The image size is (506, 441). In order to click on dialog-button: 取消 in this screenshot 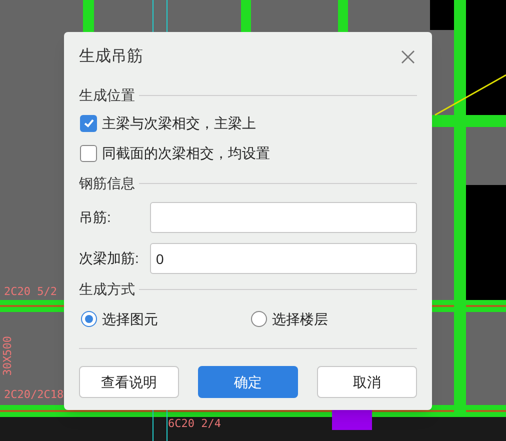, I will do `click(367, 382)`.